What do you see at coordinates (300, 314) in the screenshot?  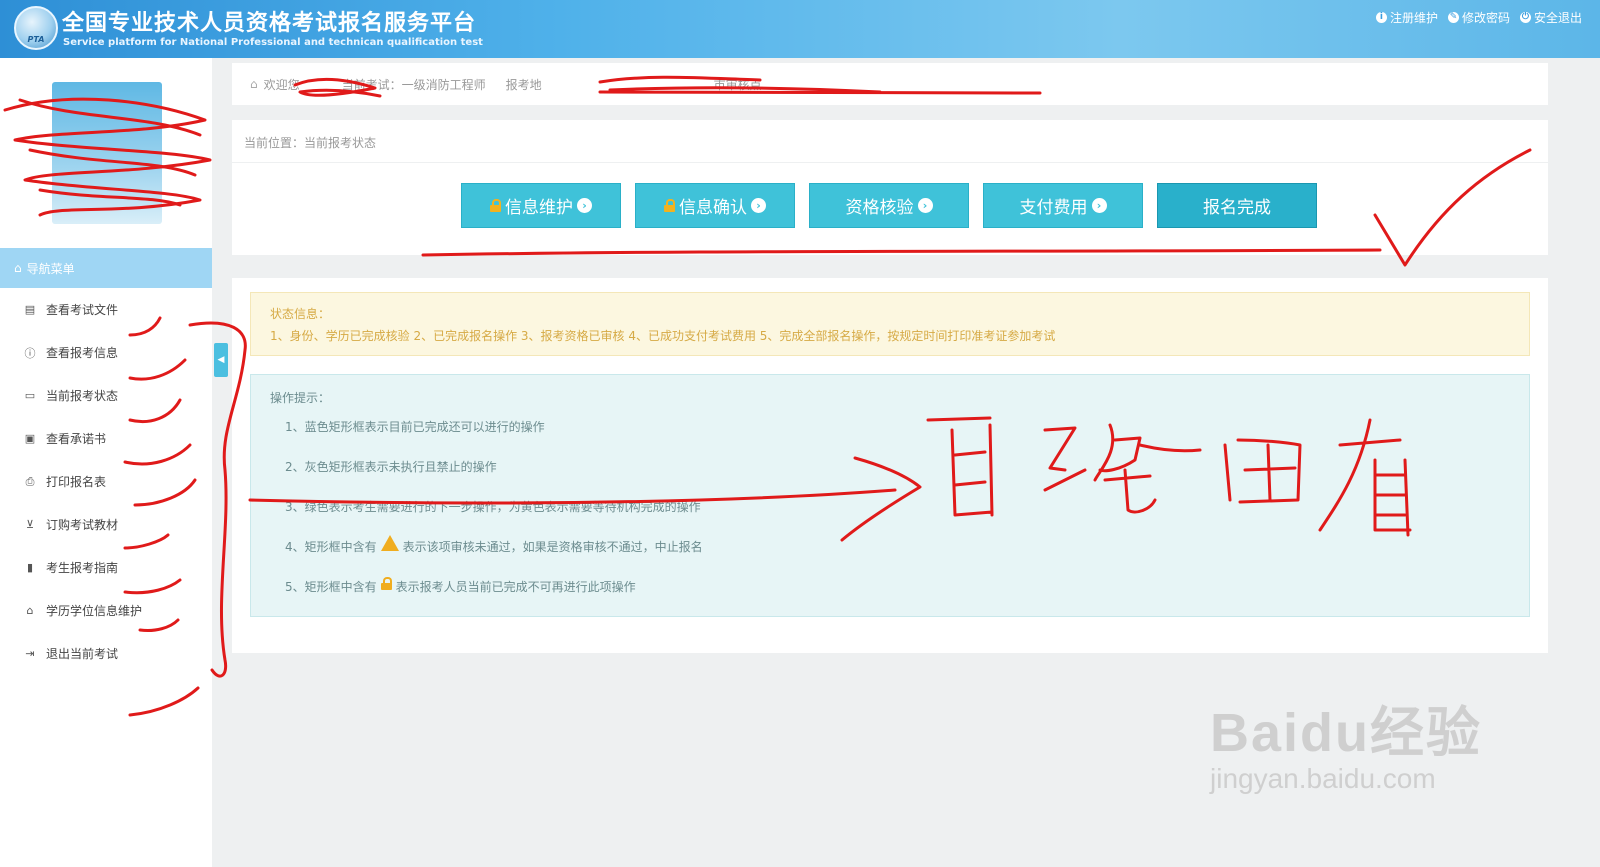 I see `status-title: 状态信息：` at bounding box center [300, 314].